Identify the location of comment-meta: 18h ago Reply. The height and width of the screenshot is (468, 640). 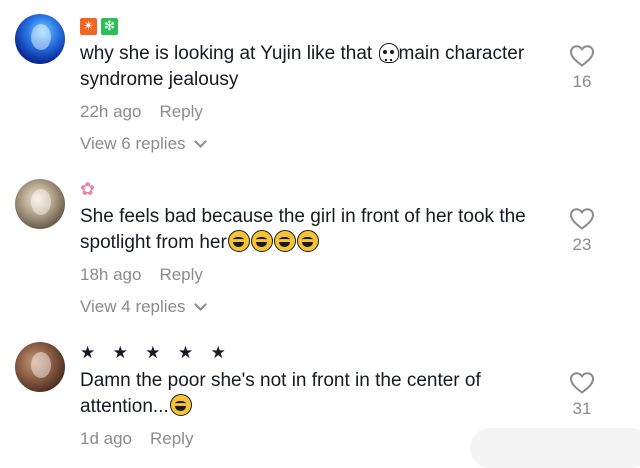
(141, 275).